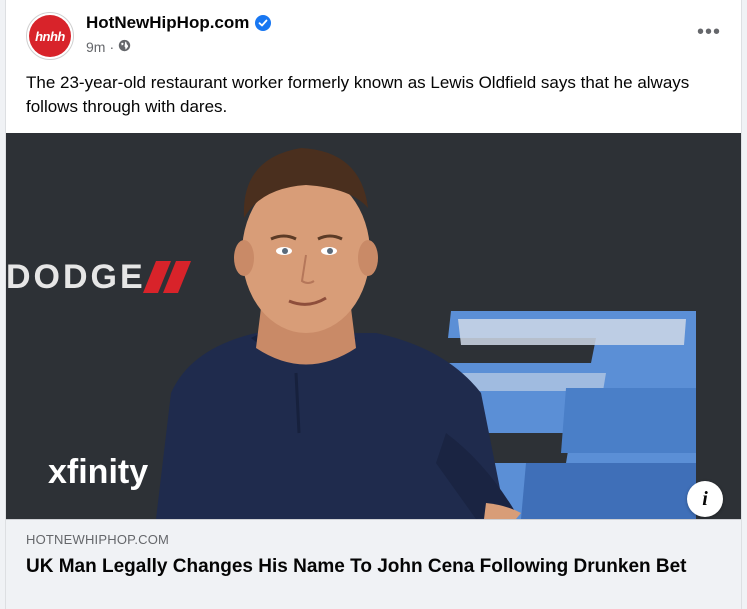 Image resolution: width=747 pixels, height=609 pixels. I want to click on info-icon: i, so click(705, 499).